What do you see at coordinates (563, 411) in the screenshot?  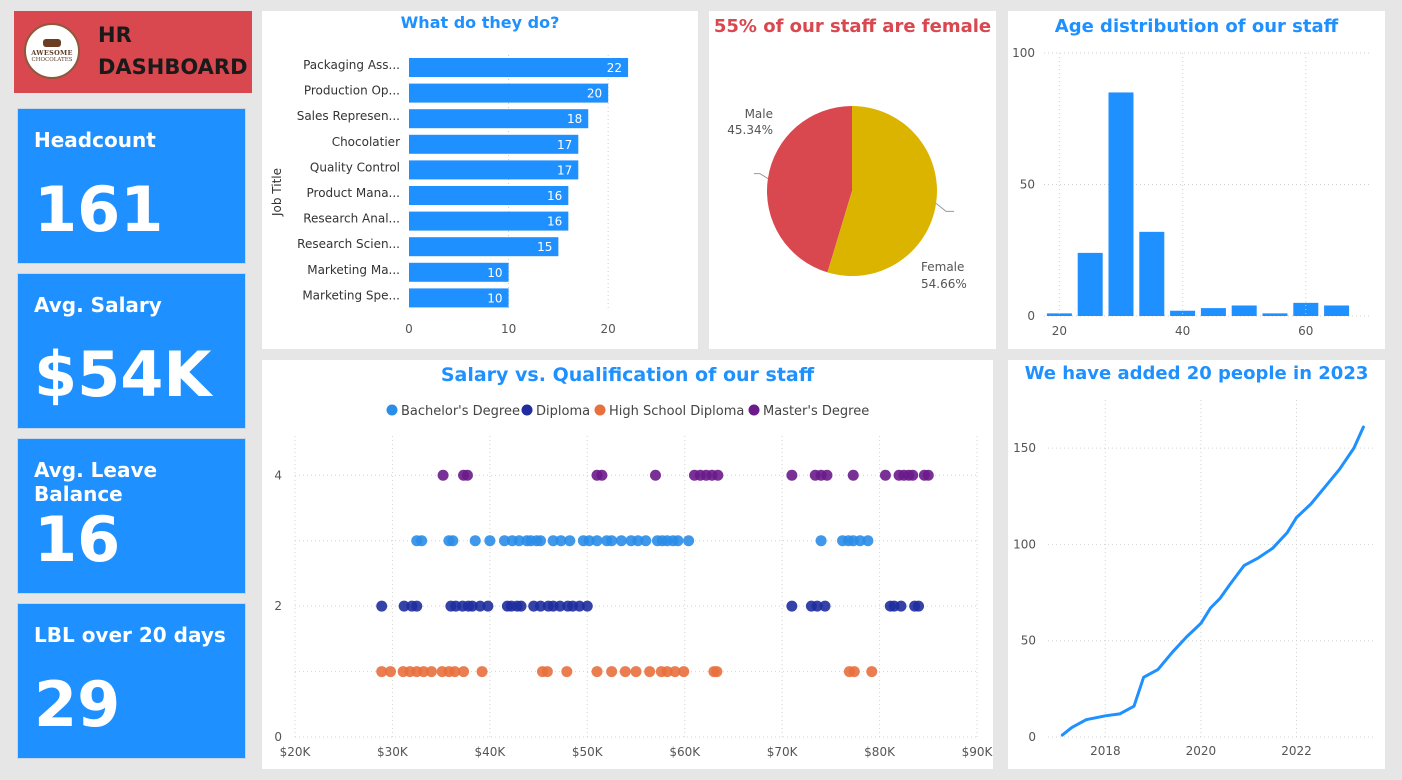 I see `legend-label: Diploma` at bounding box center [563, 411].